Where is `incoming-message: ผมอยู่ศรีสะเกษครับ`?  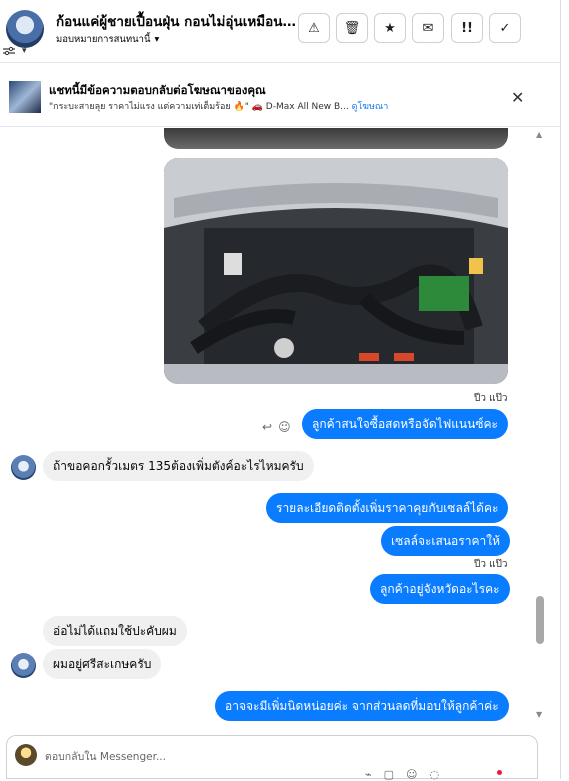
incoming-message: ผมอยู่ศรีสะเกษครับ is located at coordinates (102, 664).